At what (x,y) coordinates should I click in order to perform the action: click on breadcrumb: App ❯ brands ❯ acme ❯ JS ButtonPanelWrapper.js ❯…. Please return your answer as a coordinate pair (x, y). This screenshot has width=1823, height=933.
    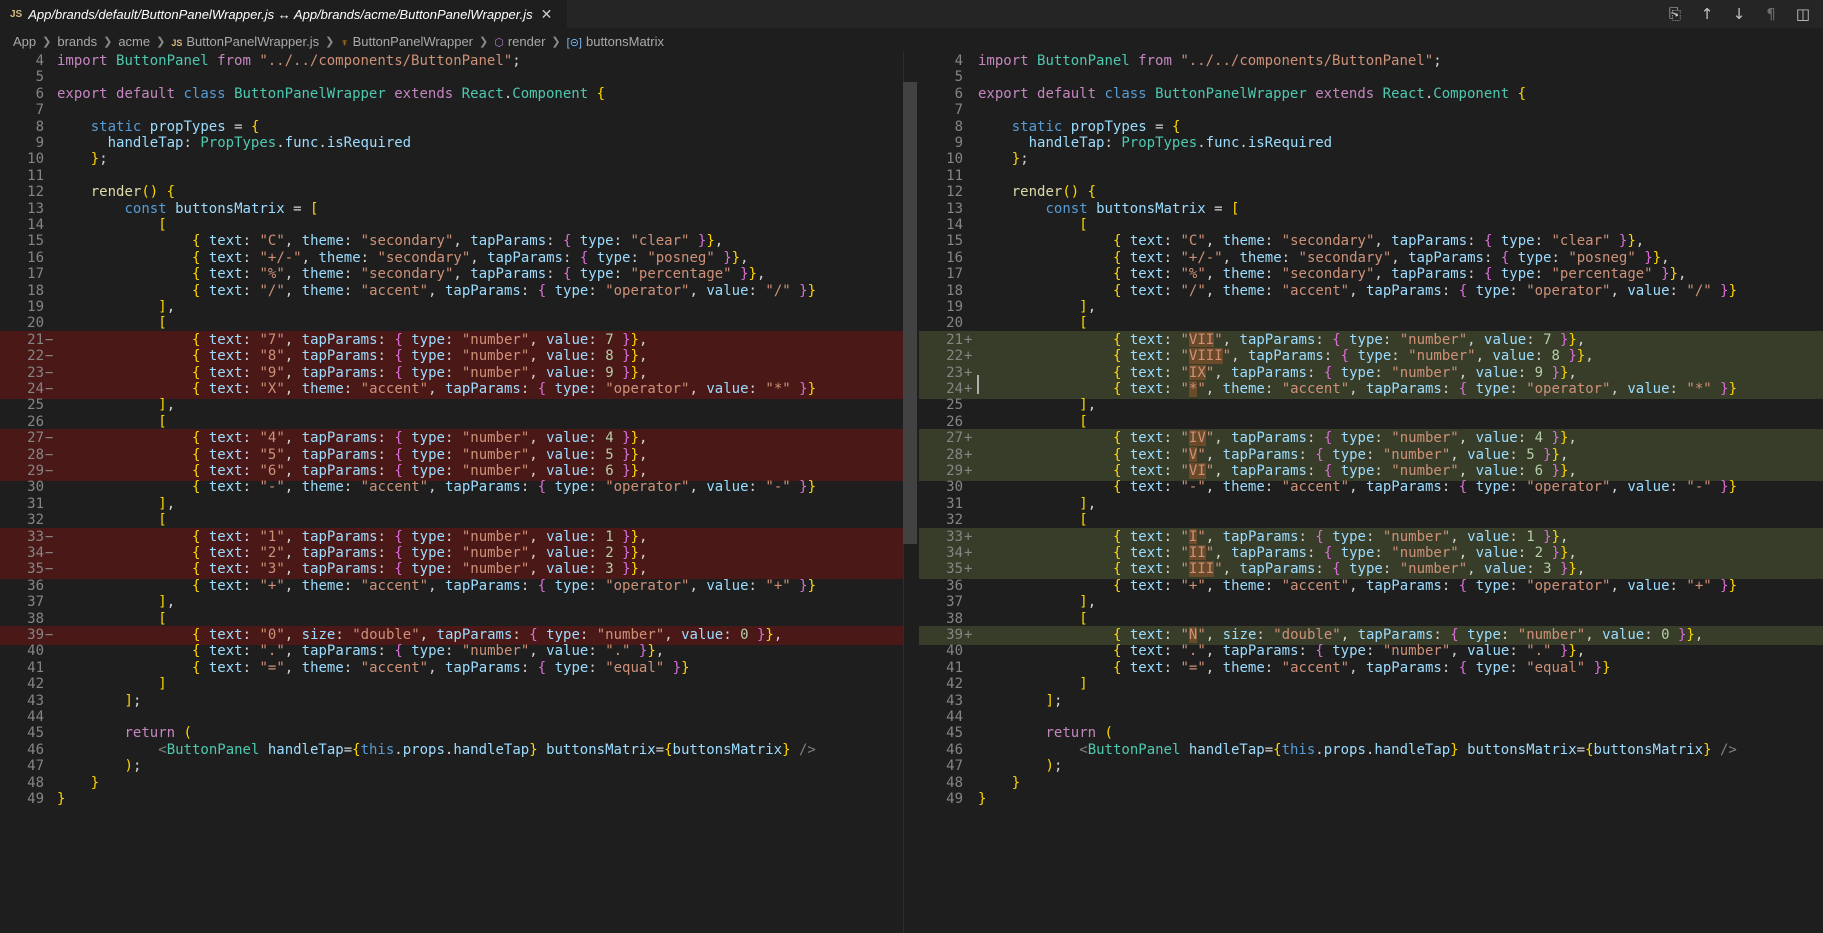
    Looking at the image, I should click on (911, 41).